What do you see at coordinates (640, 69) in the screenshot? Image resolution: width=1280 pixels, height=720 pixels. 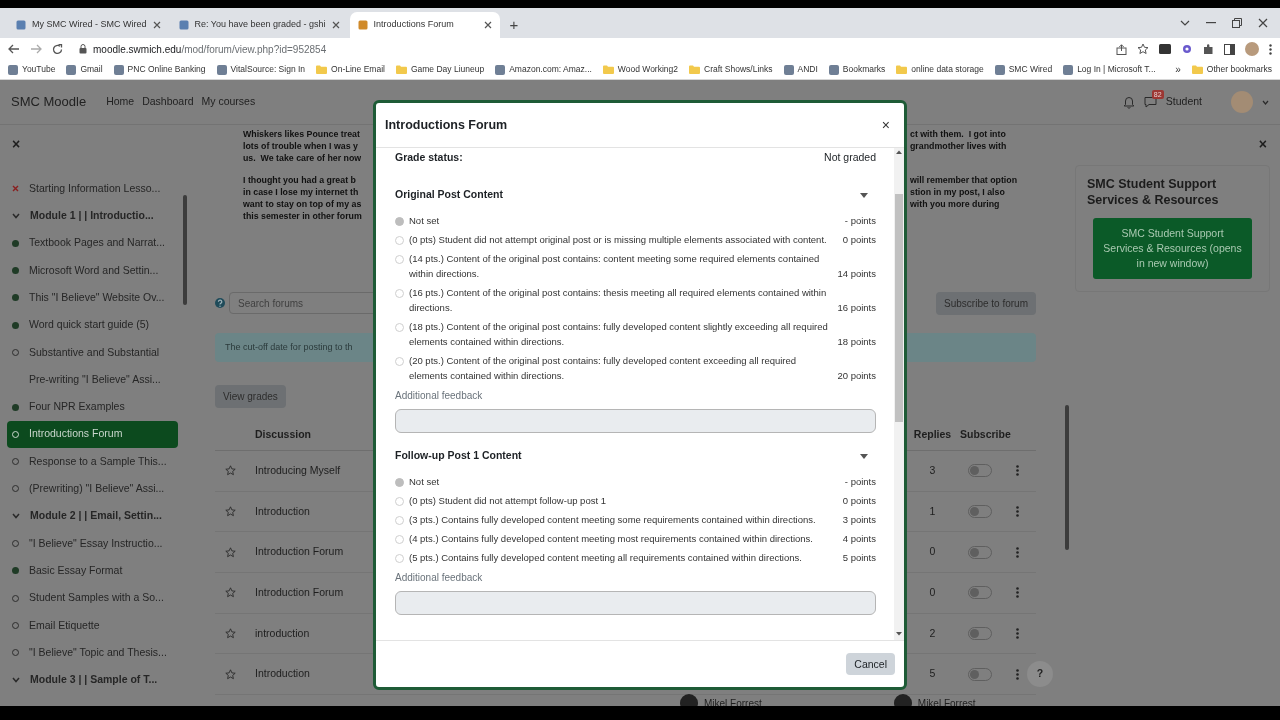 I see `bookmark: Wood Working2` at bounding box center [640, 69].